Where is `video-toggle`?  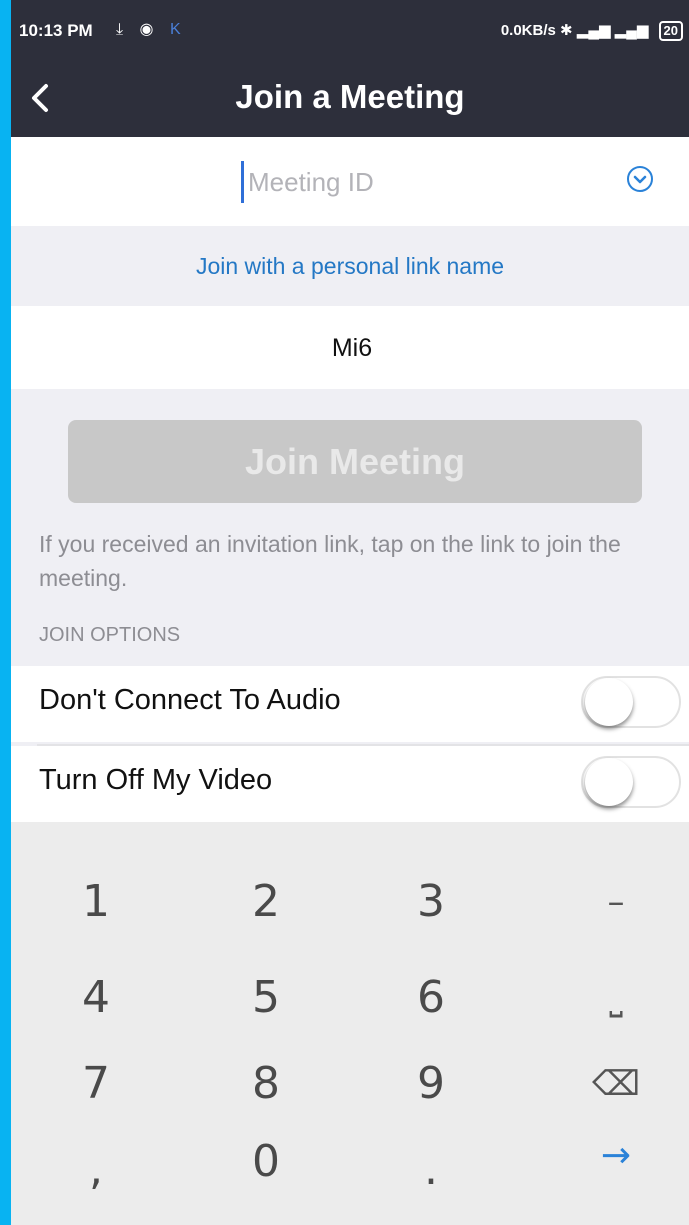 video-toggle is located at coordinates (631, 782).